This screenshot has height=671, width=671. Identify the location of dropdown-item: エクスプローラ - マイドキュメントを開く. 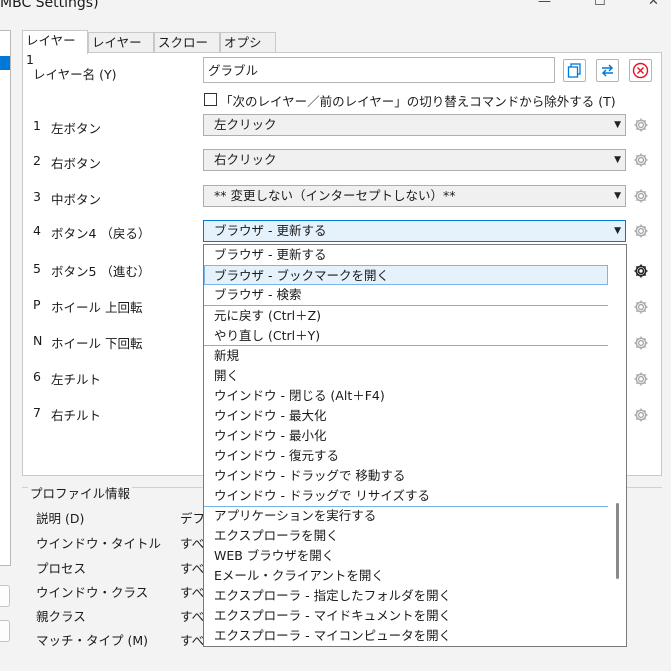
(406, 616).